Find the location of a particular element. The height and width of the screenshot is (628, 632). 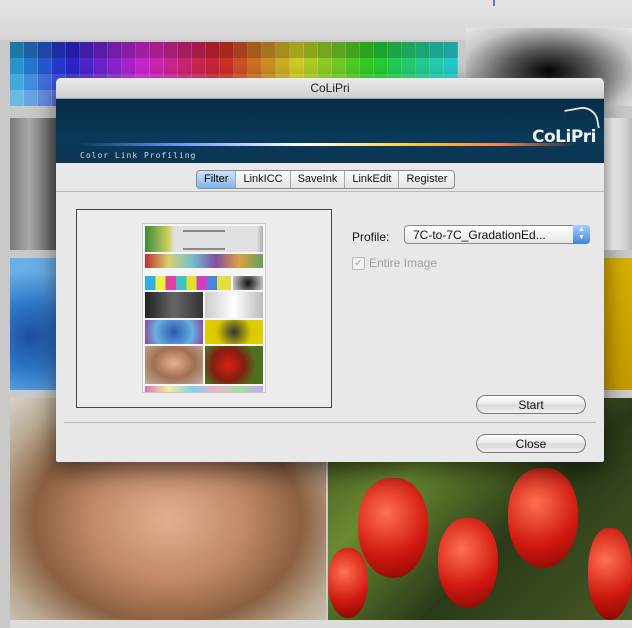

tab-linkedit: LinkEdit is located at coordinates (372, 179).